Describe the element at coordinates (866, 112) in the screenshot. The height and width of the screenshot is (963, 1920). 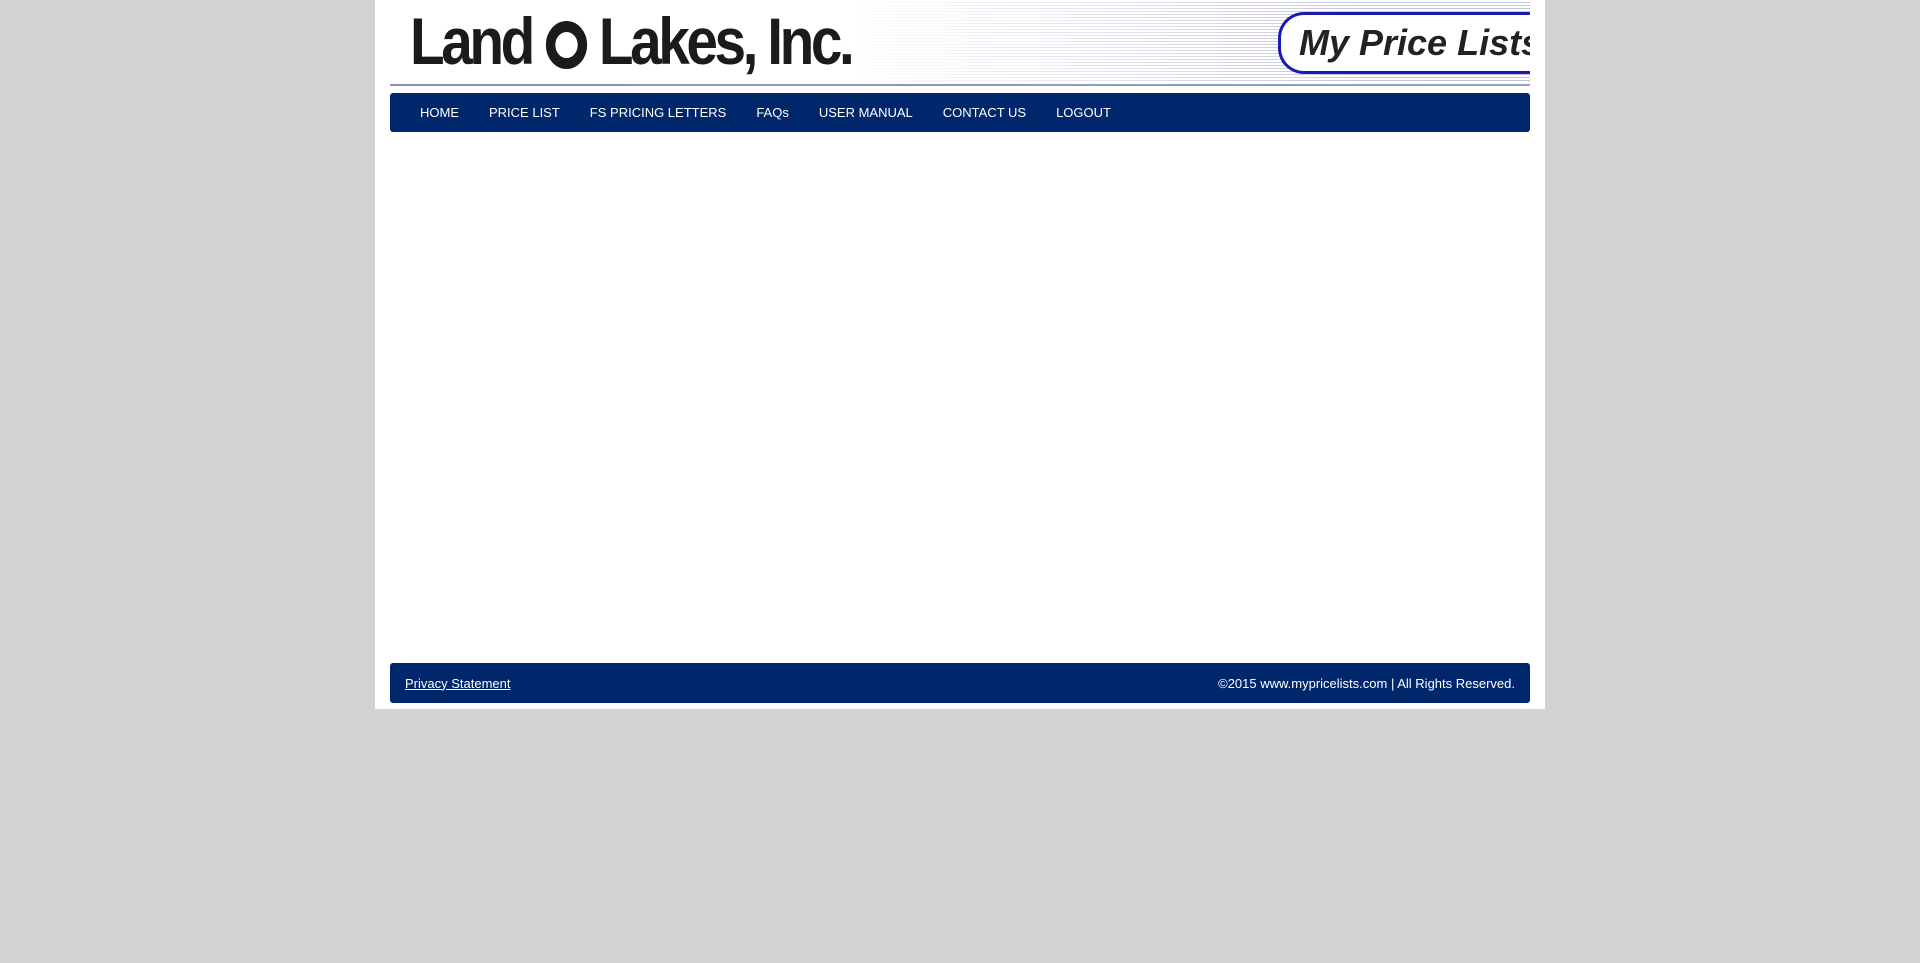
I see `nav-user-manual: USER MANUAL` at that location.